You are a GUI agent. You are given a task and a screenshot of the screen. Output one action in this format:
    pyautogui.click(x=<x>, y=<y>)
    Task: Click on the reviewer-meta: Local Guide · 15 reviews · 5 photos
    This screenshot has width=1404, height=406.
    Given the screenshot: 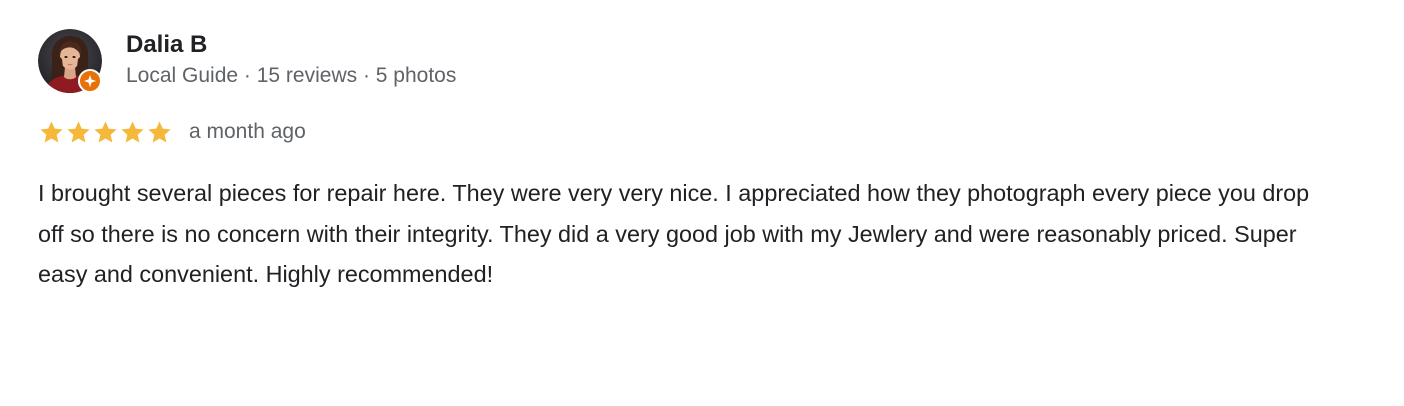 What is the action you would take?
    pyautogui.click(x=291, y=75)
    